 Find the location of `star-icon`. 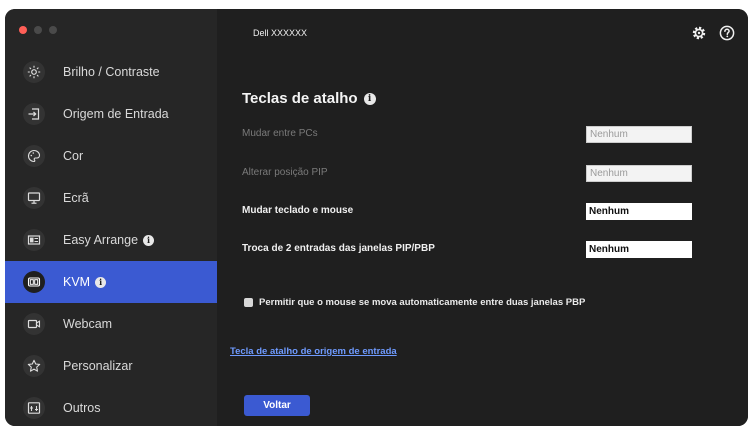

star-icon is located at coordinates (34, 366).